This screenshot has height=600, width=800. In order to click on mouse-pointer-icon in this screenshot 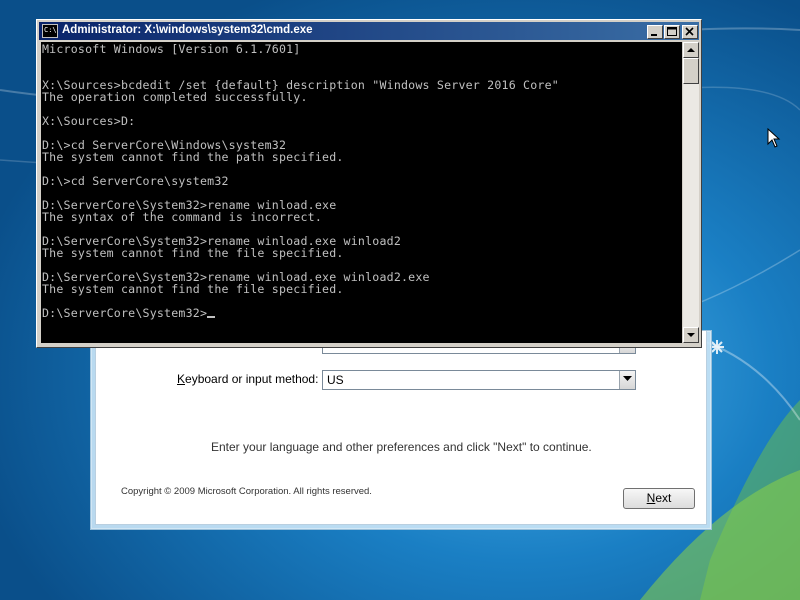, I will do `click(774, 138)`.